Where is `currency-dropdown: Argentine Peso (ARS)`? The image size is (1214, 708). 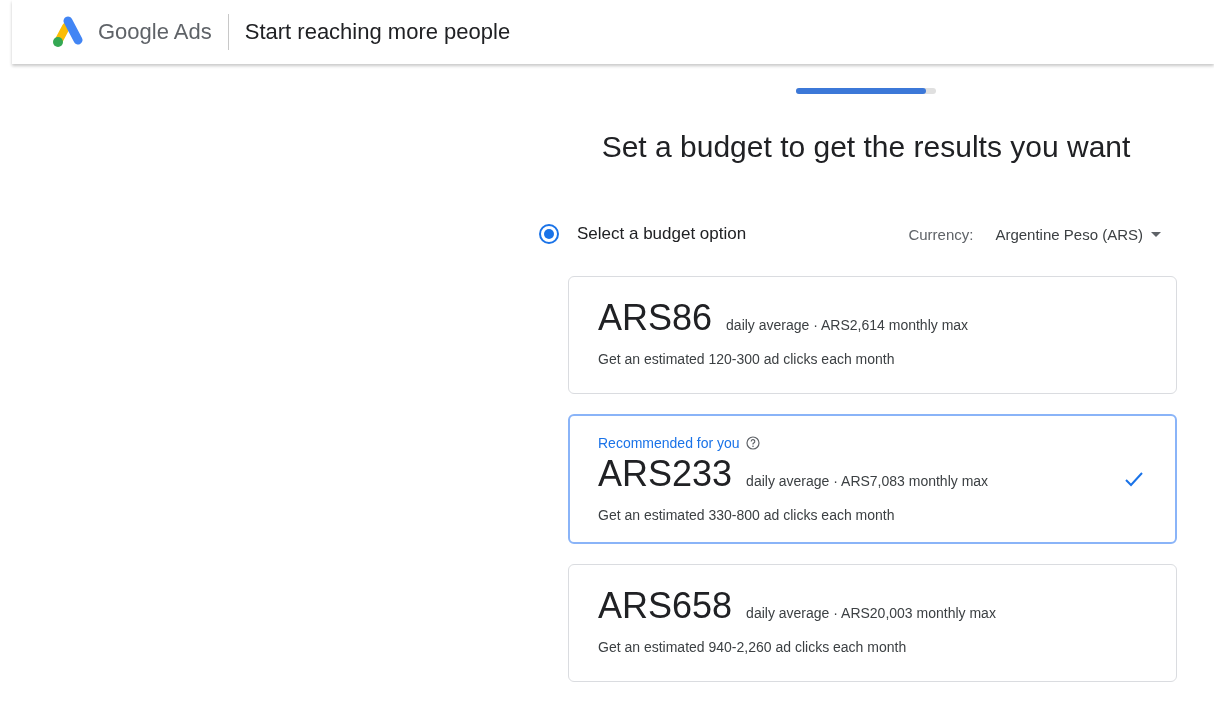
currency-dropdown: Argentine Peso (ARS) is located at coordinates (1078, 234).